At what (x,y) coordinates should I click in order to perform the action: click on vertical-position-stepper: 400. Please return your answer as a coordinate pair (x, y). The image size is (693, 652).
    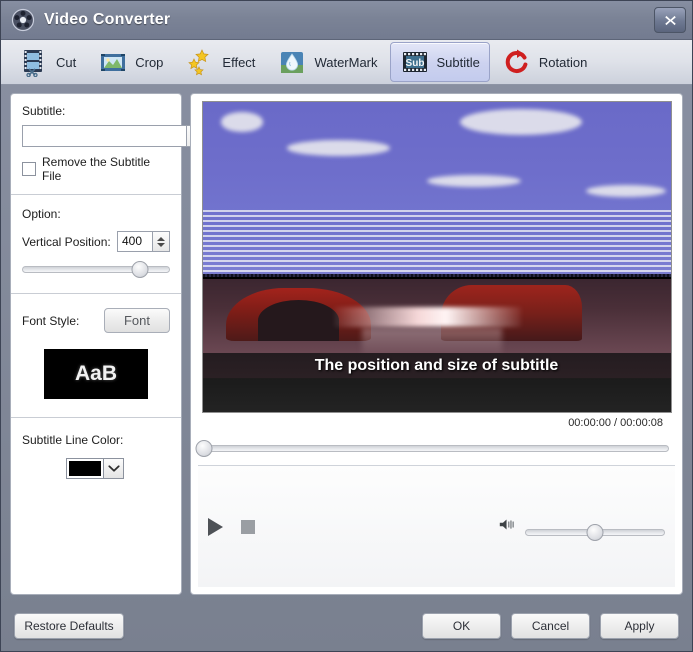
    Looking at the image, I should click on (143, 241).